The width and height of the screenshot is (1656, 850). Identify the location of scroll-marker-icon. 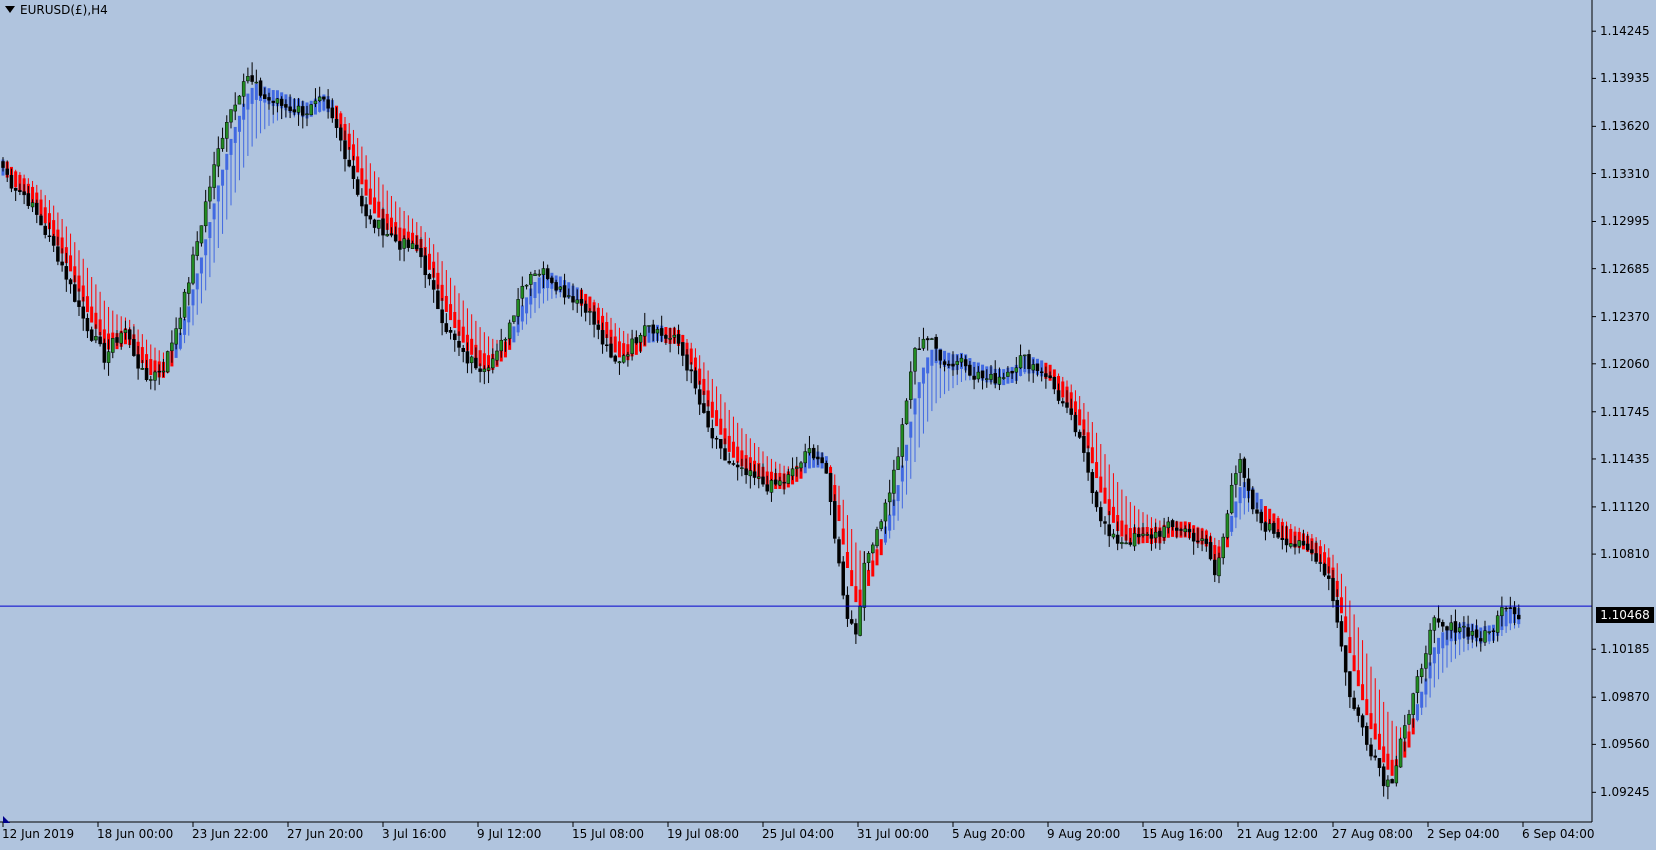
(6, 819).